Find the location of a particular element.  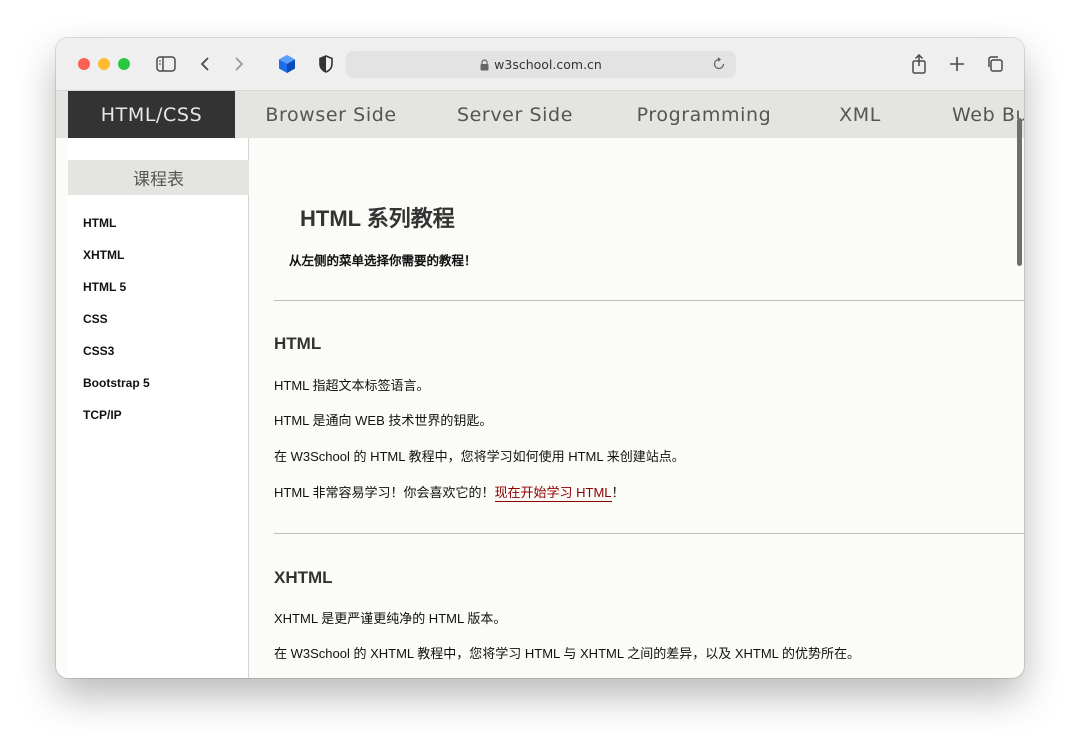

share-icon is located at coordinates (919, 64).